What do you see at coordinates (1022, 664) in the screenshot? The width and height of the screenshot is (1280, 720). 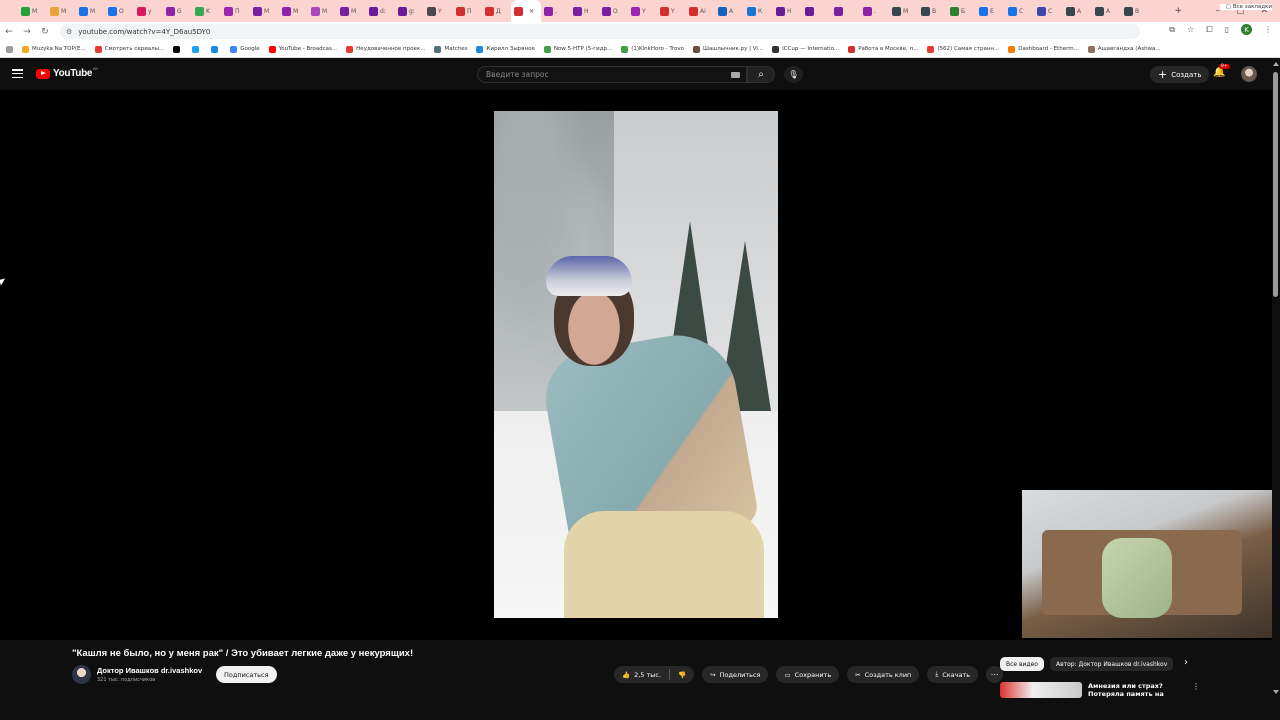 I see `chip-all-videos: Все видео` at bounding box center [1022, 664].